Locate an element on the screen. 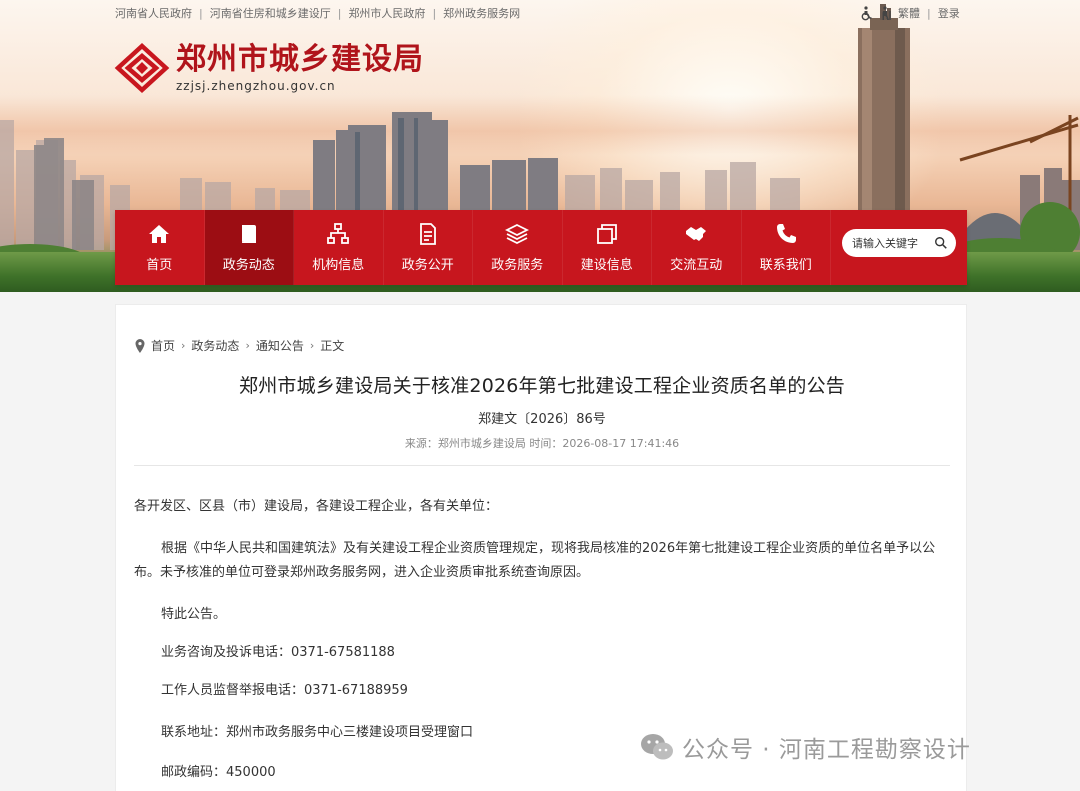 This screenshot has width=1080, height=791. nav-item-organization: 机构信息 is located at coordinates (339, 247).